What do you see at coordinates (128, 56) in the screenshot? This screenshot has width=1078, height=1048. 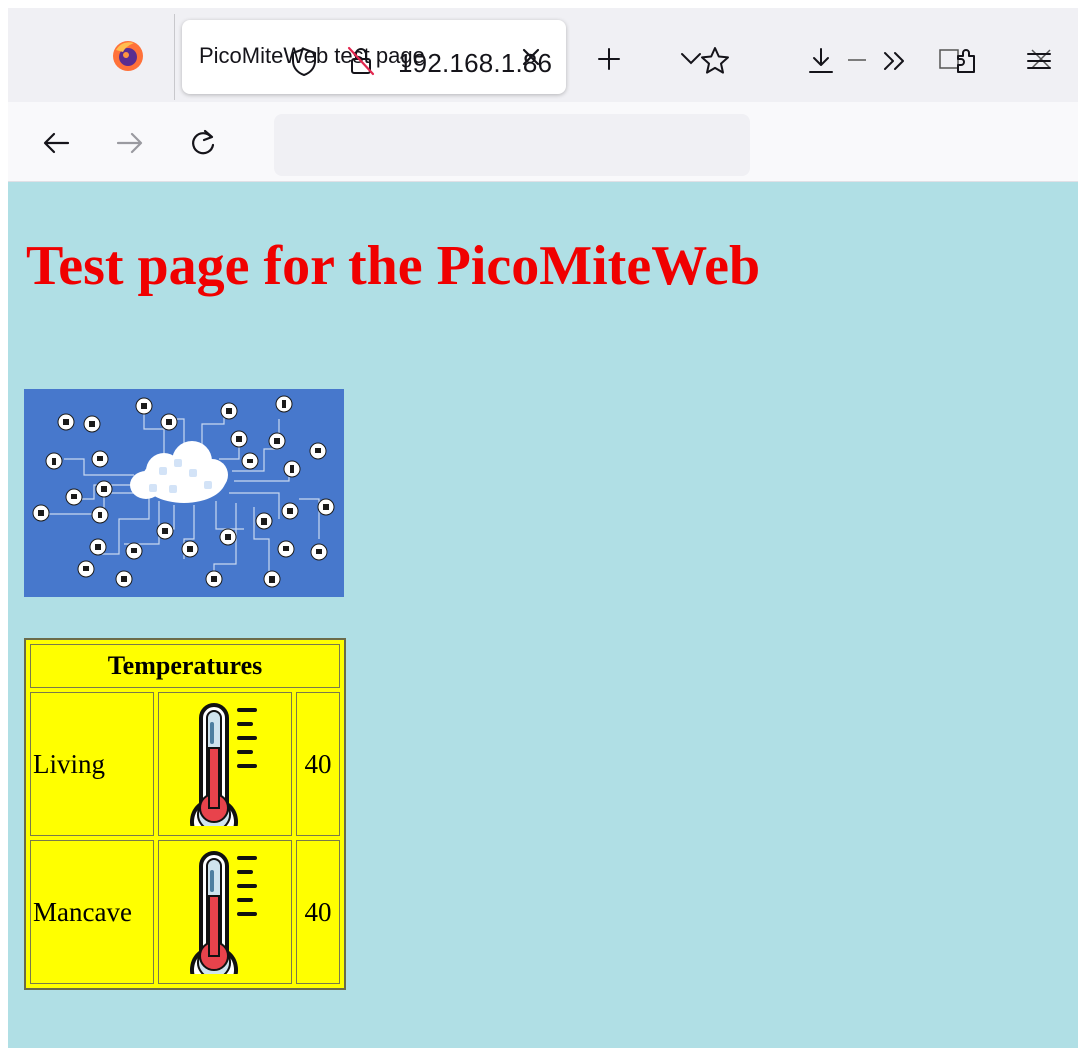 I see `firefox-logo-icon` at bounding box center [128, 56].